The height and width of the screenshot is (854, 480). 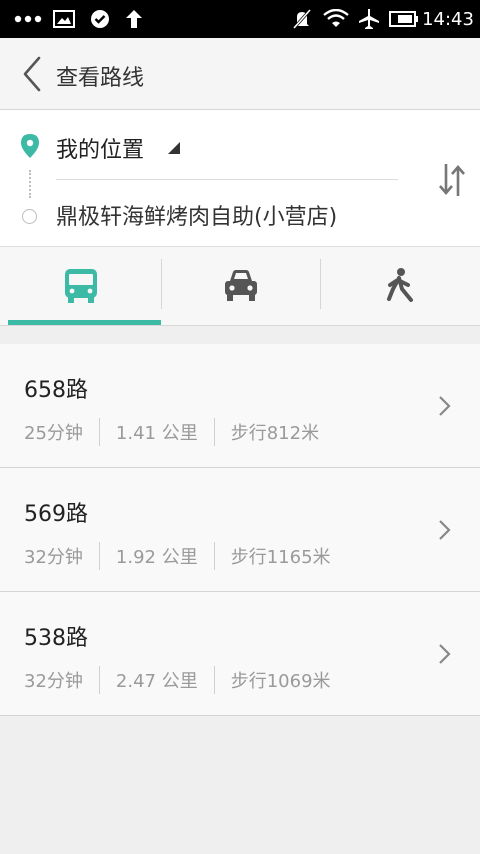 I want to click on swap-arrows-icon, so click(x=452, y=180).